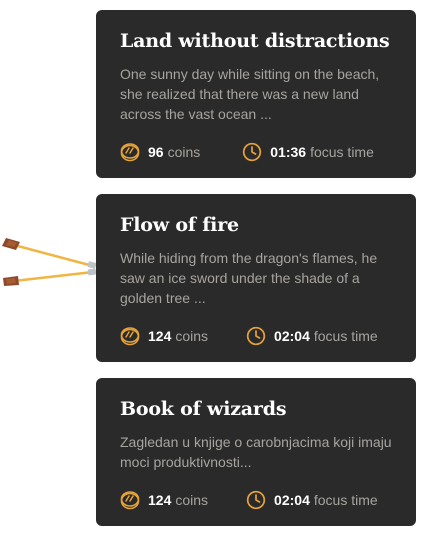  I want to click on card-title: Book of wizards, so click(203, 409).